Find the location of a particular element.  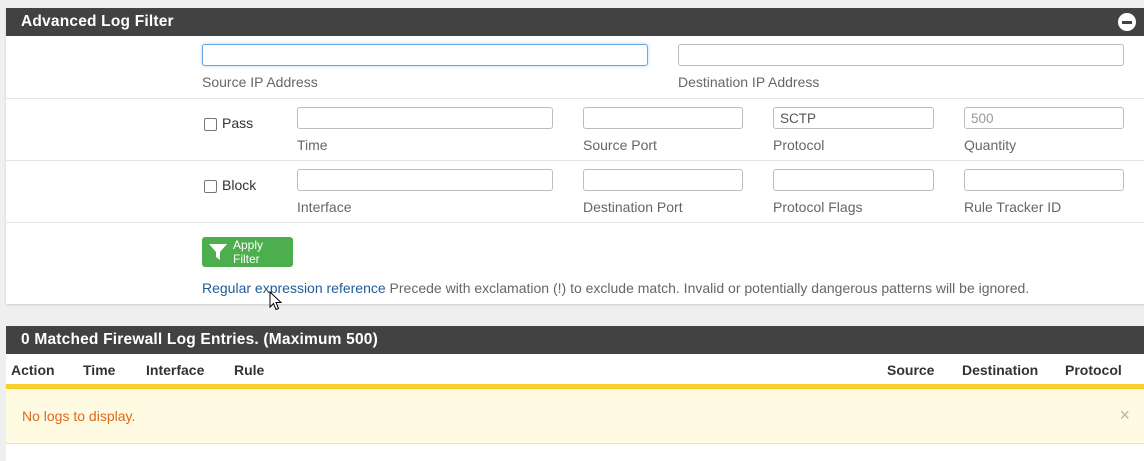

apply-filter-button: Apply Filter is located at coordinates (247, 252).